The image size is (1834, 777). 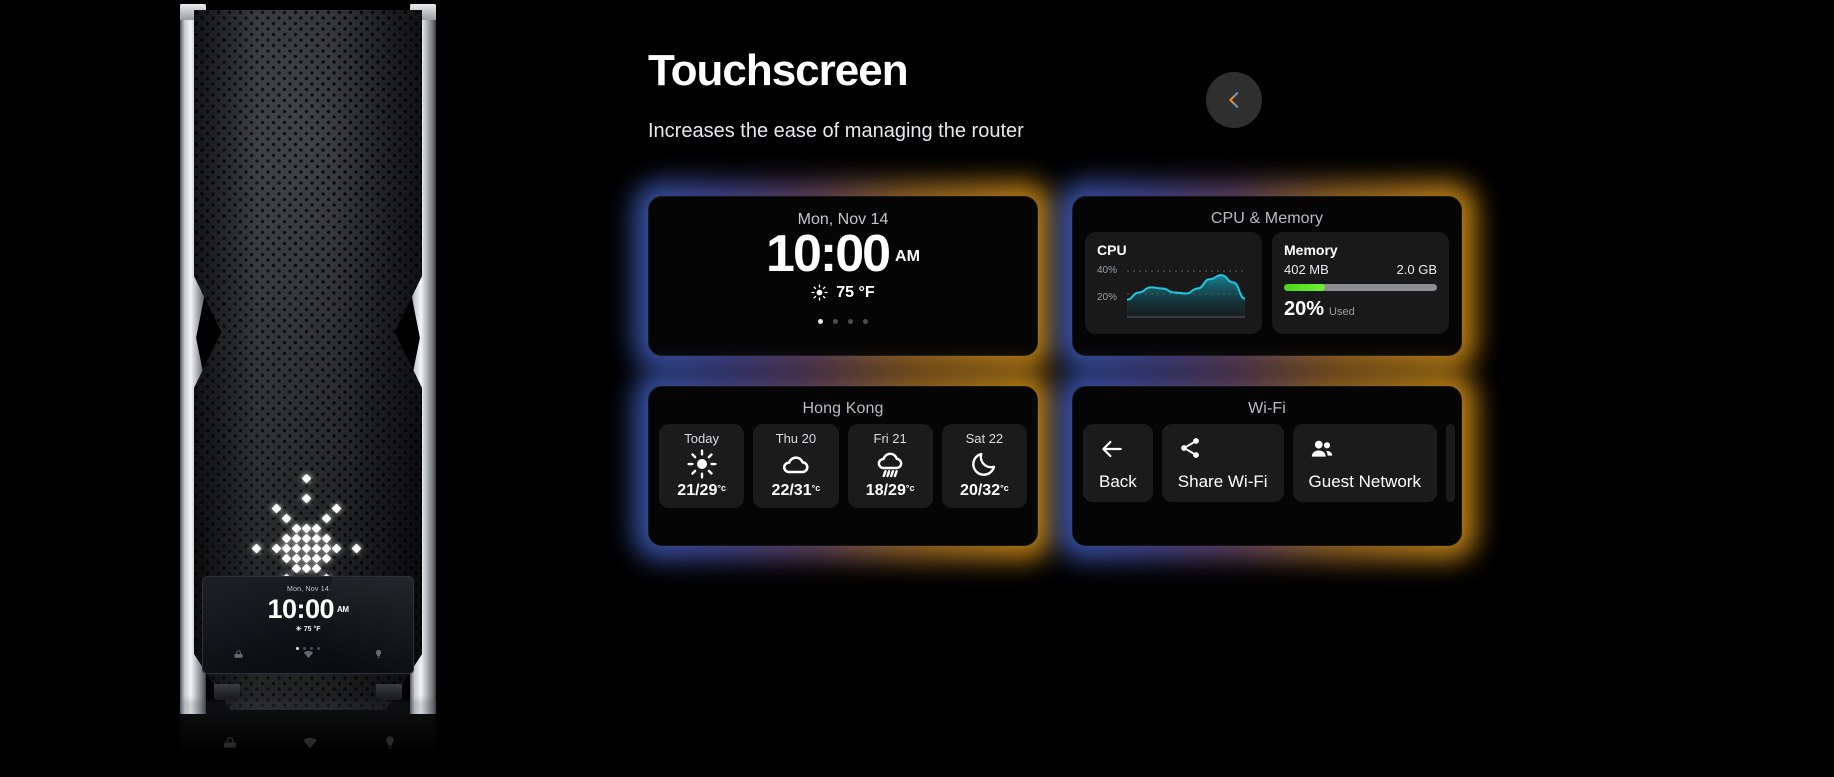 I want to click on cpu-memory-title: CPU & Memory, so click(x=1267, y=218).